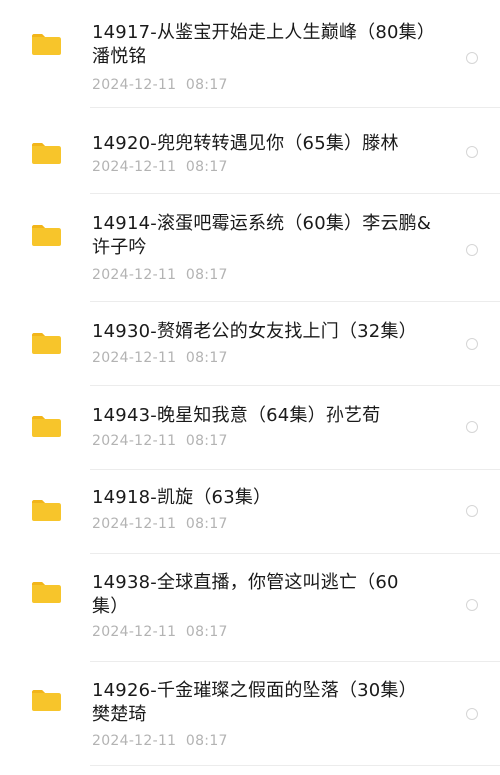 This screenshot has width=500, height=775. What do you see at coordinates (250, 512) in the screenshot?
I see `list-item: 14918-凯旋（63集） 2024-12-11 08:17` at bounding box center [250, 512].